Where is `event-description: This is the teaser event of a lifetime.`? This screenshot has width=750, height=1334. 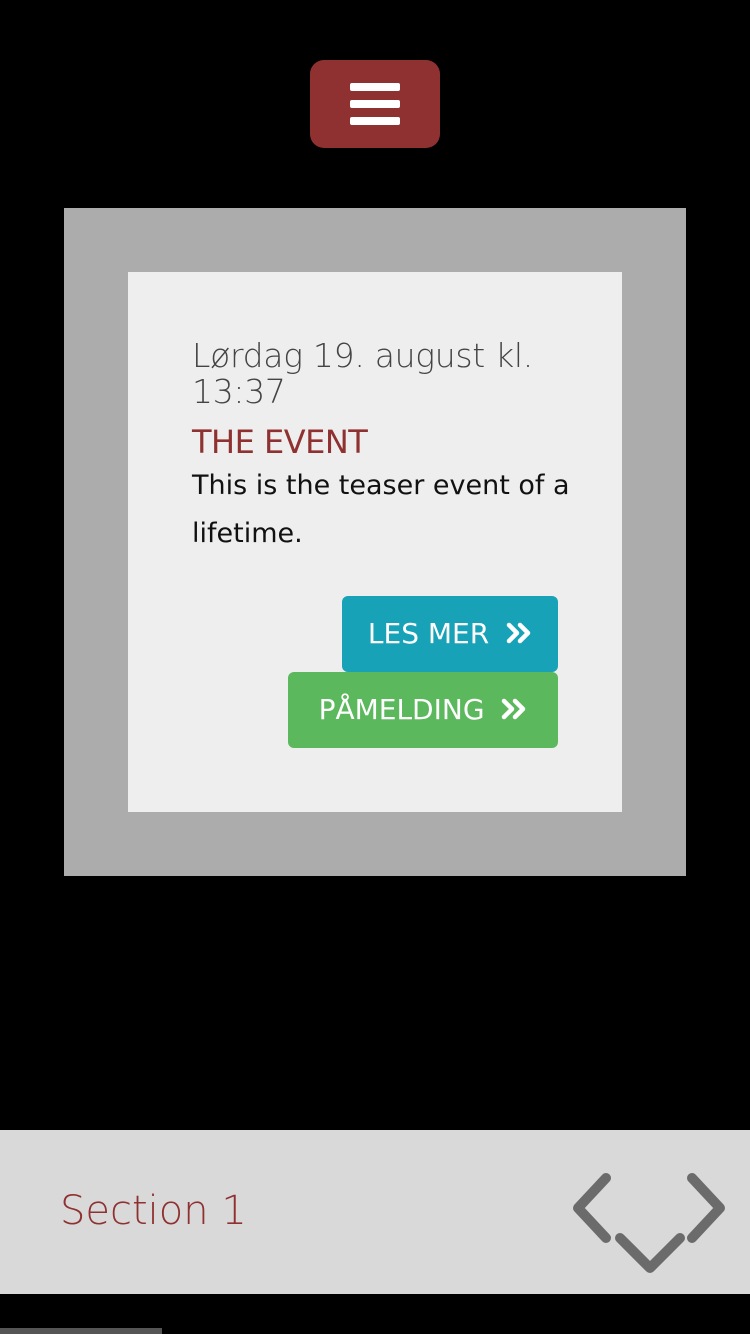 event-description: This is the teaser event of a lifetime. is located at coordinates (381, 509).